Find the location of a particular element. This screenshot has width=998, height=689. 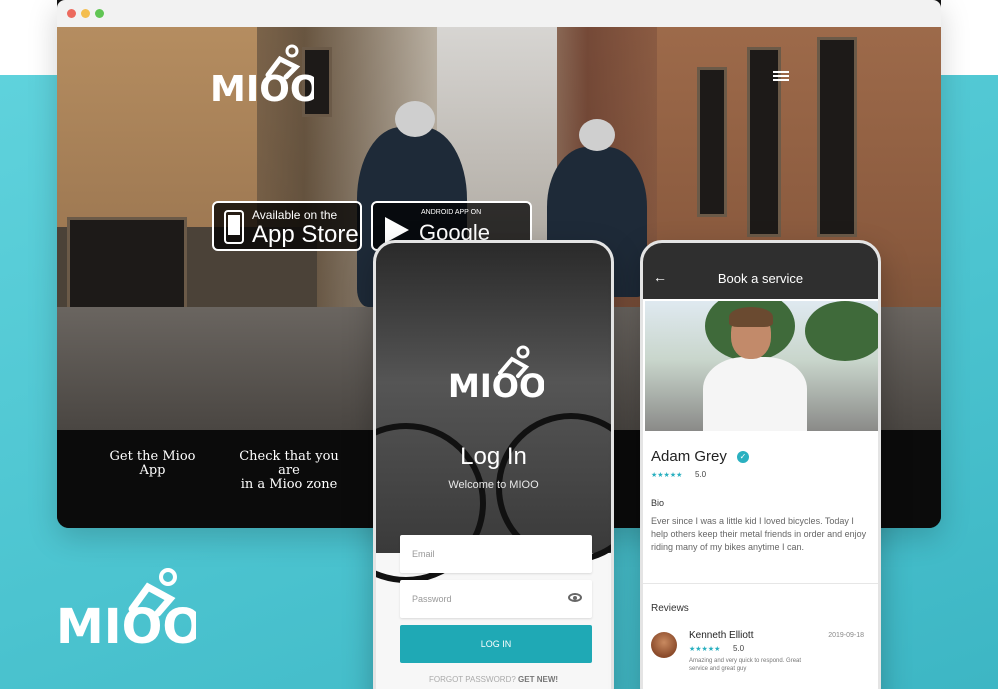

logo-rider-head is located at coordinates (292, 51).